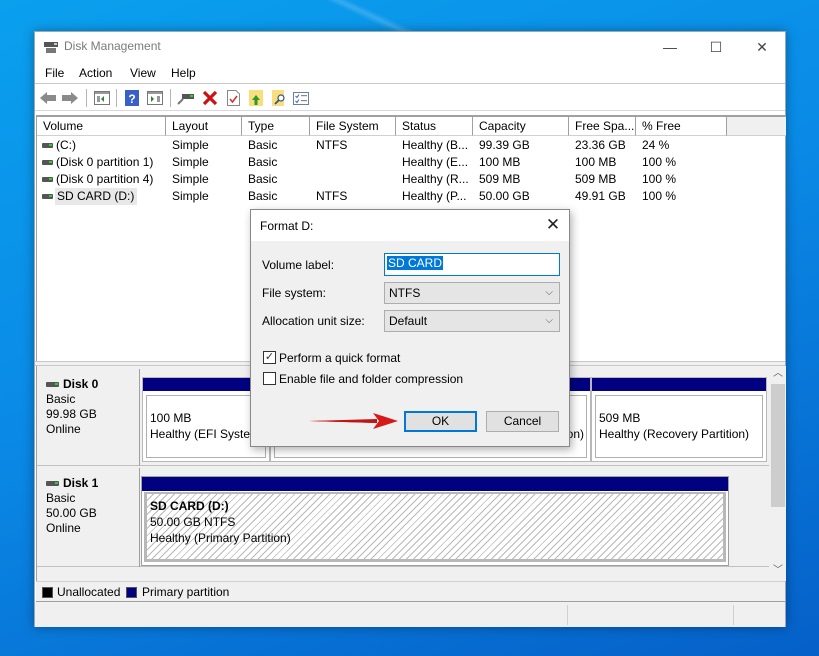 The image size is (819, 656). What do you see at coordinates (504, 196) in the screenshot?
I see `volume-capacity: 50.00 GB` at bounding box center [504, 196].